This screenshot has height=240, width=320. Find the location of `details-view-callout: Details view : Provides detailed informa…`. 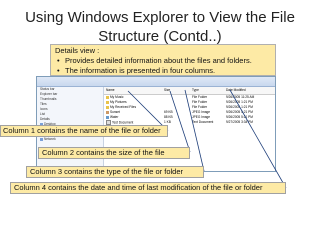

details-view-callout: Details view : Provides detailed informa… is located at coordinates (163, 60).